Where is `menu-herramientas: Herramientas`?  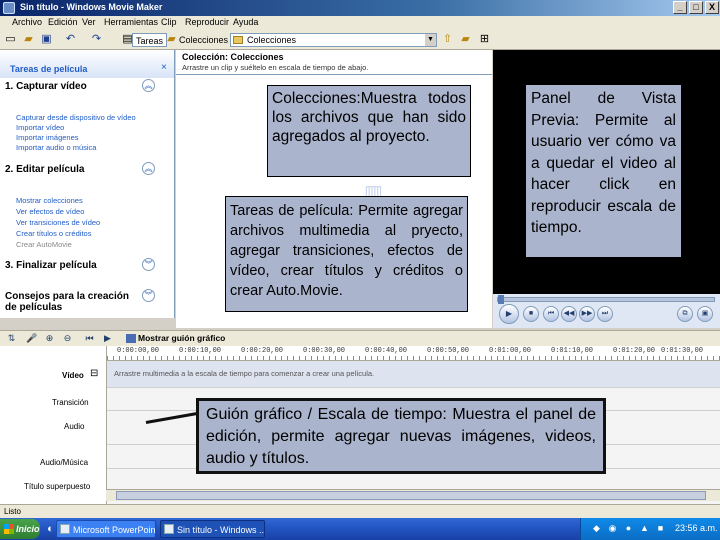 menu-herramientas: Herramientas is located at coordinates (131, 22).